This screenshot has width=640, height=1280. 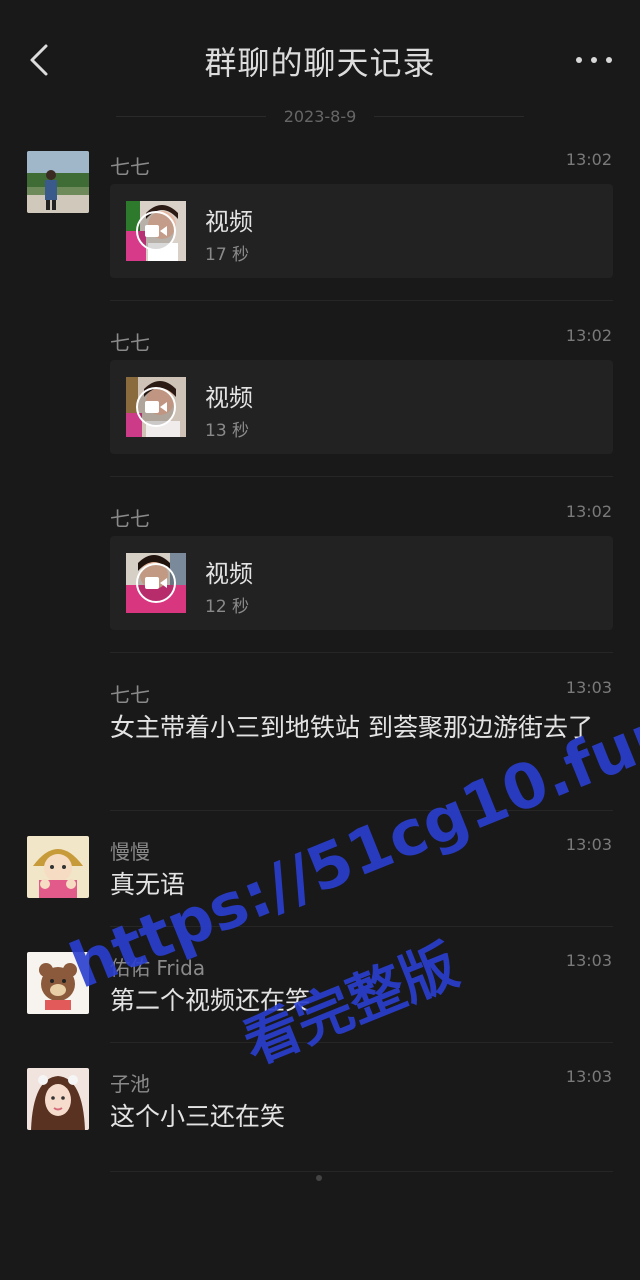 What do you see at coordinates (158, 968) in the screenshot?
I see `sender-name: 佑佑 Frida` at bounding box center [158, 968].